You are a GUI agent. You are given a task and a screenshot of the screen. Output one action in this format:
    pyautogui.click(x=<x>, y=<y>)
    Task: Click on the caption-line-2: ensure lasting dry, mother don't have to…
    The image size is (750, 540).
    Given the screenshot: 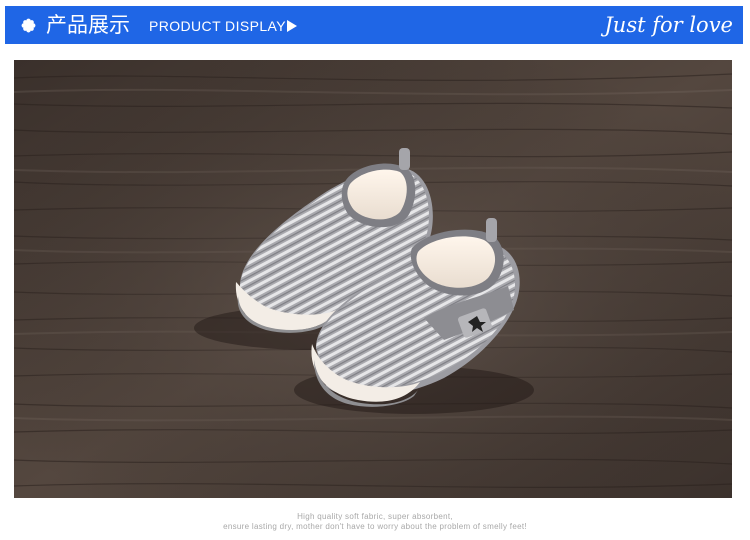 What is the action you would take?
    pyautogui.click(x=375, y=526)
    